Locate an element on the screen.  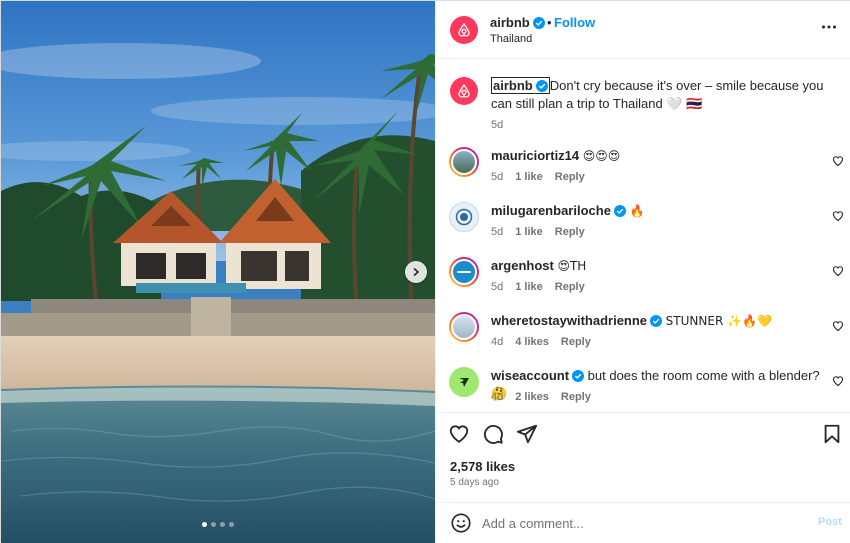
wise-logo-icon is located at coordinates (464, 382).